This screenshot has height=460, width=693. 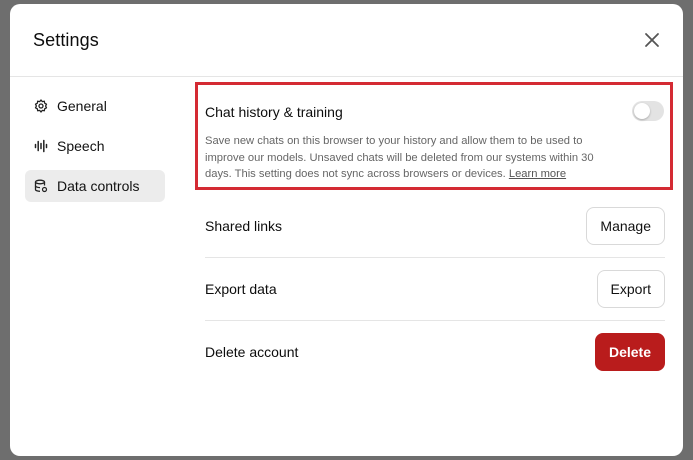 I want to click on waveform-icon, so click(x=41, y=146).